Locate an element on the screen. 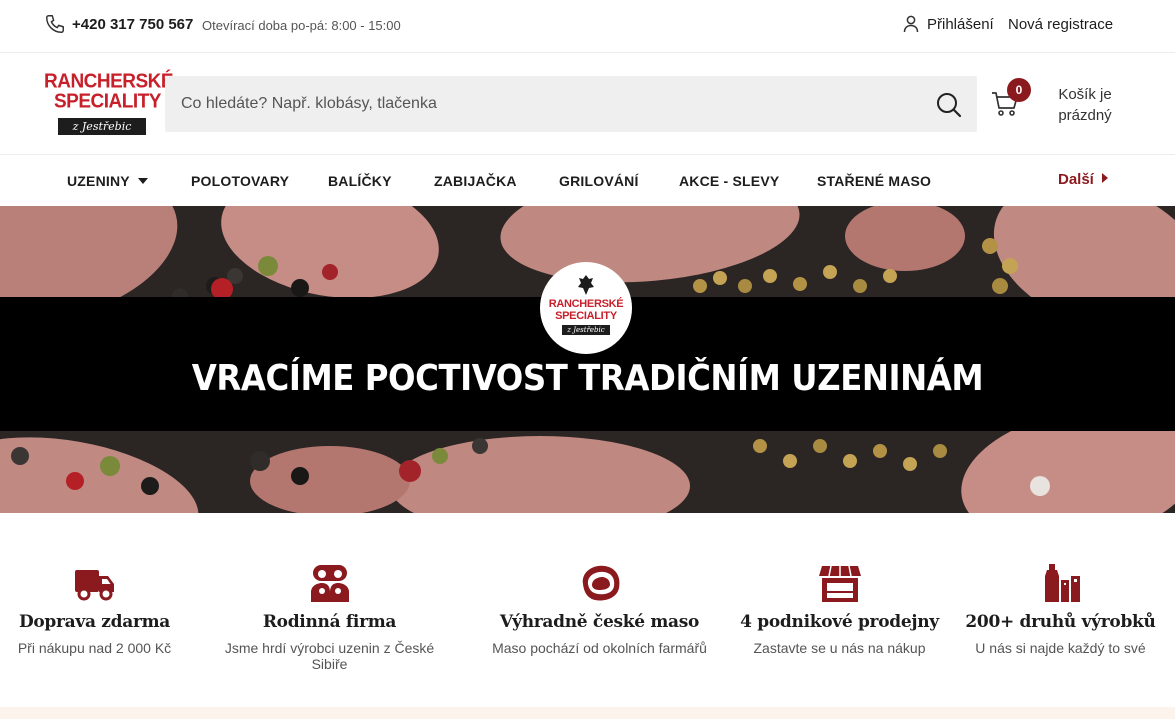 This screenshot has height=719, width=1175. feature-subtitle: Jsme hrdí výrobci uzenin z České Sibiře is located at coordinates (329, 656).